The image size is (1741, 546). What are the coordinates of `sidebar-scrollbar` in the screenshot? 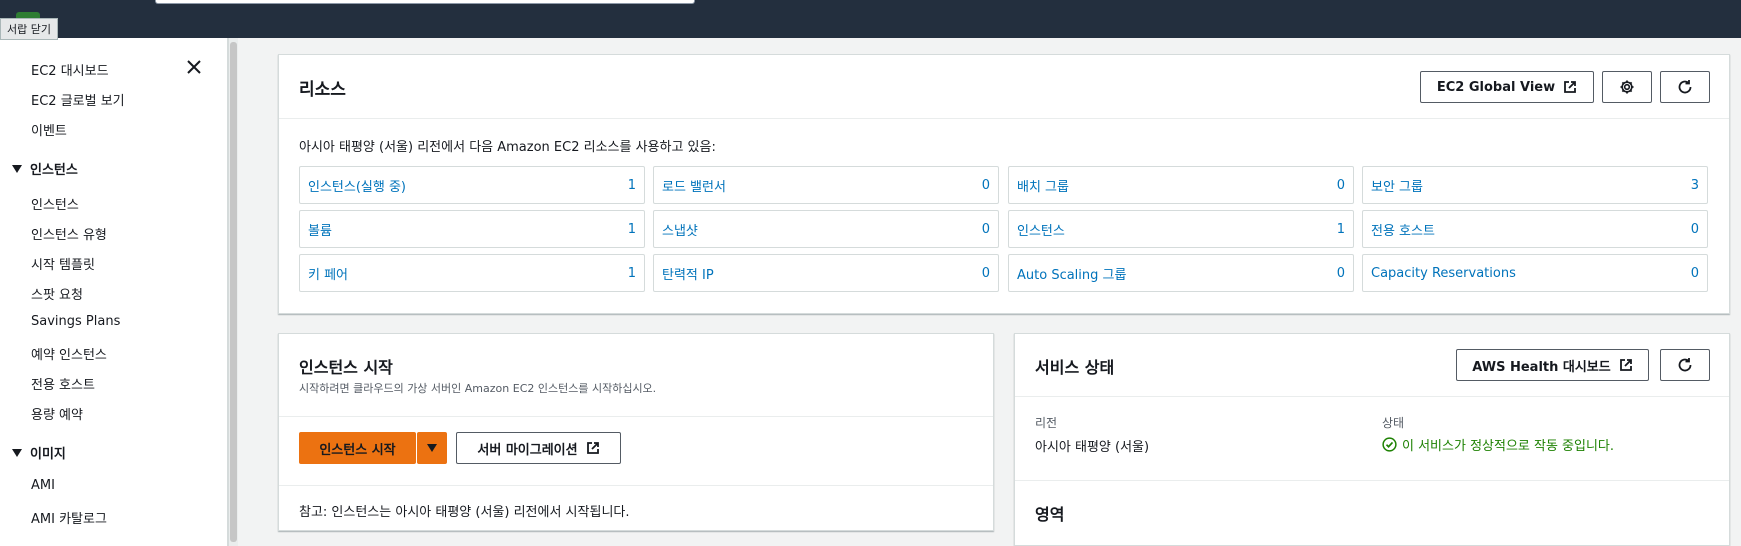 It's located at (233, 292).